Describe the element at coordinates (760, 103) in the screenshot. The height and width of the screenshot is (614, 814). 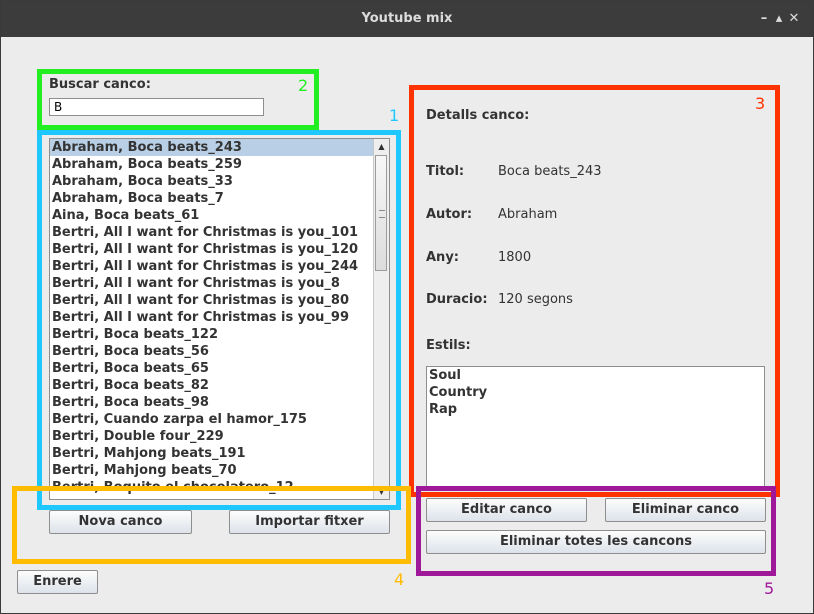
I see `annotation-label-3: 3` at that location.